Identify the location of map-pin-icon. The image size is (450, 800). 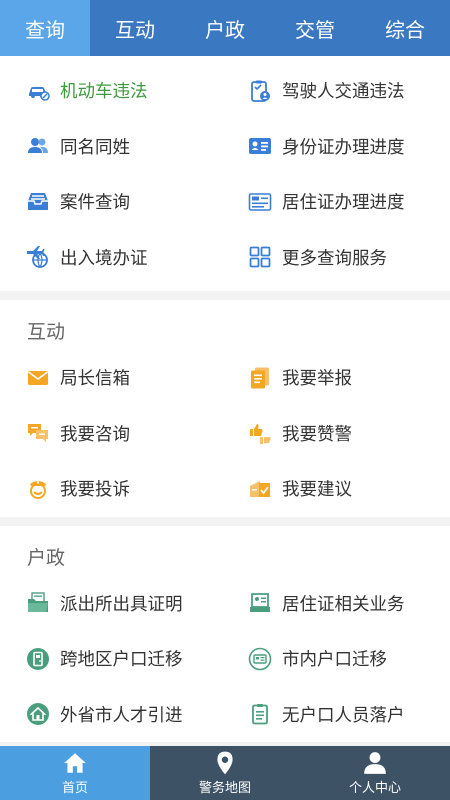
(225, 763).